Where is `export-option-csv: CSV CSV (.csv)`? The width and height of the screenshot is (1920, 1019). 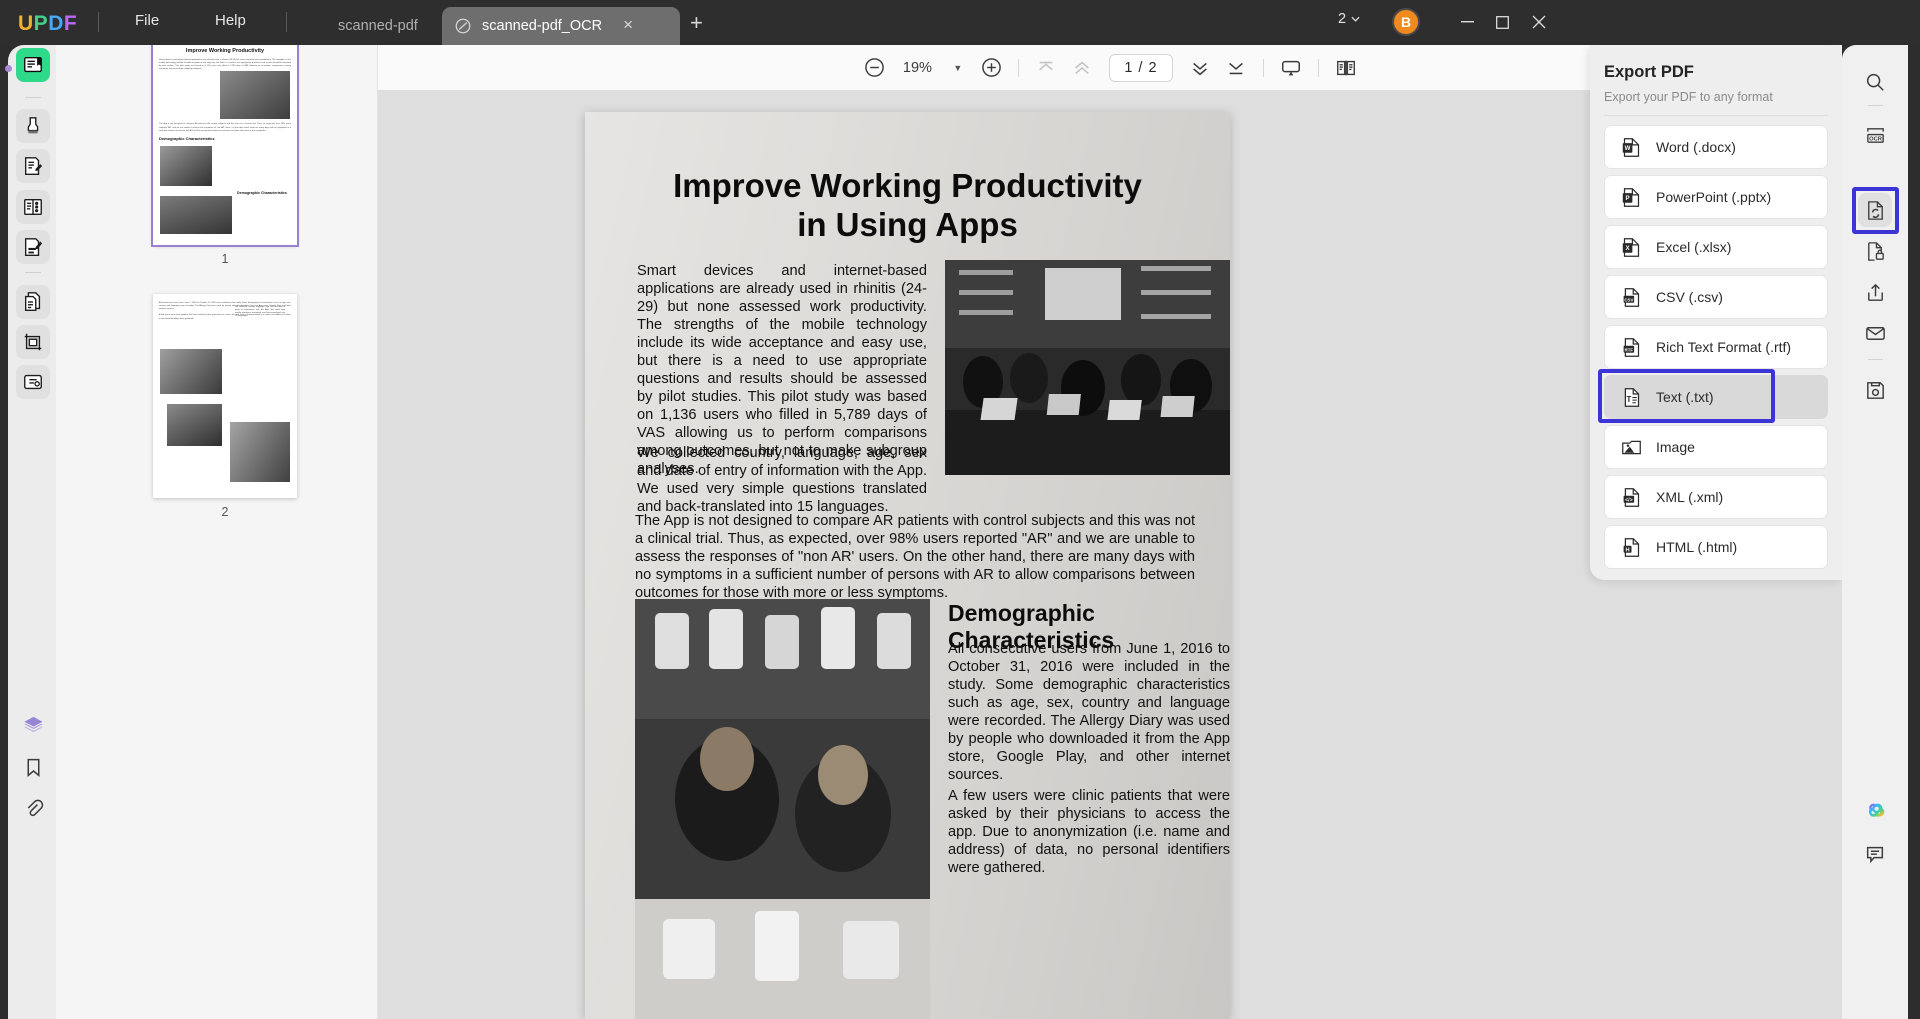
export-option-csv: CSV CSV (.csv) is located at coordinates (1716, 297).